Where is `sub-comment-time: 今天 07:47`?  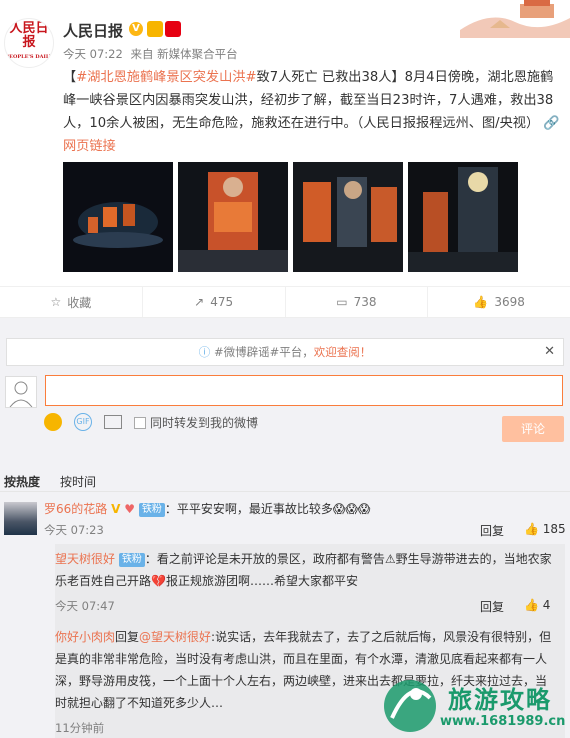 sub-comment-time: 今天 07:47 is located at coordinates (85, 606).